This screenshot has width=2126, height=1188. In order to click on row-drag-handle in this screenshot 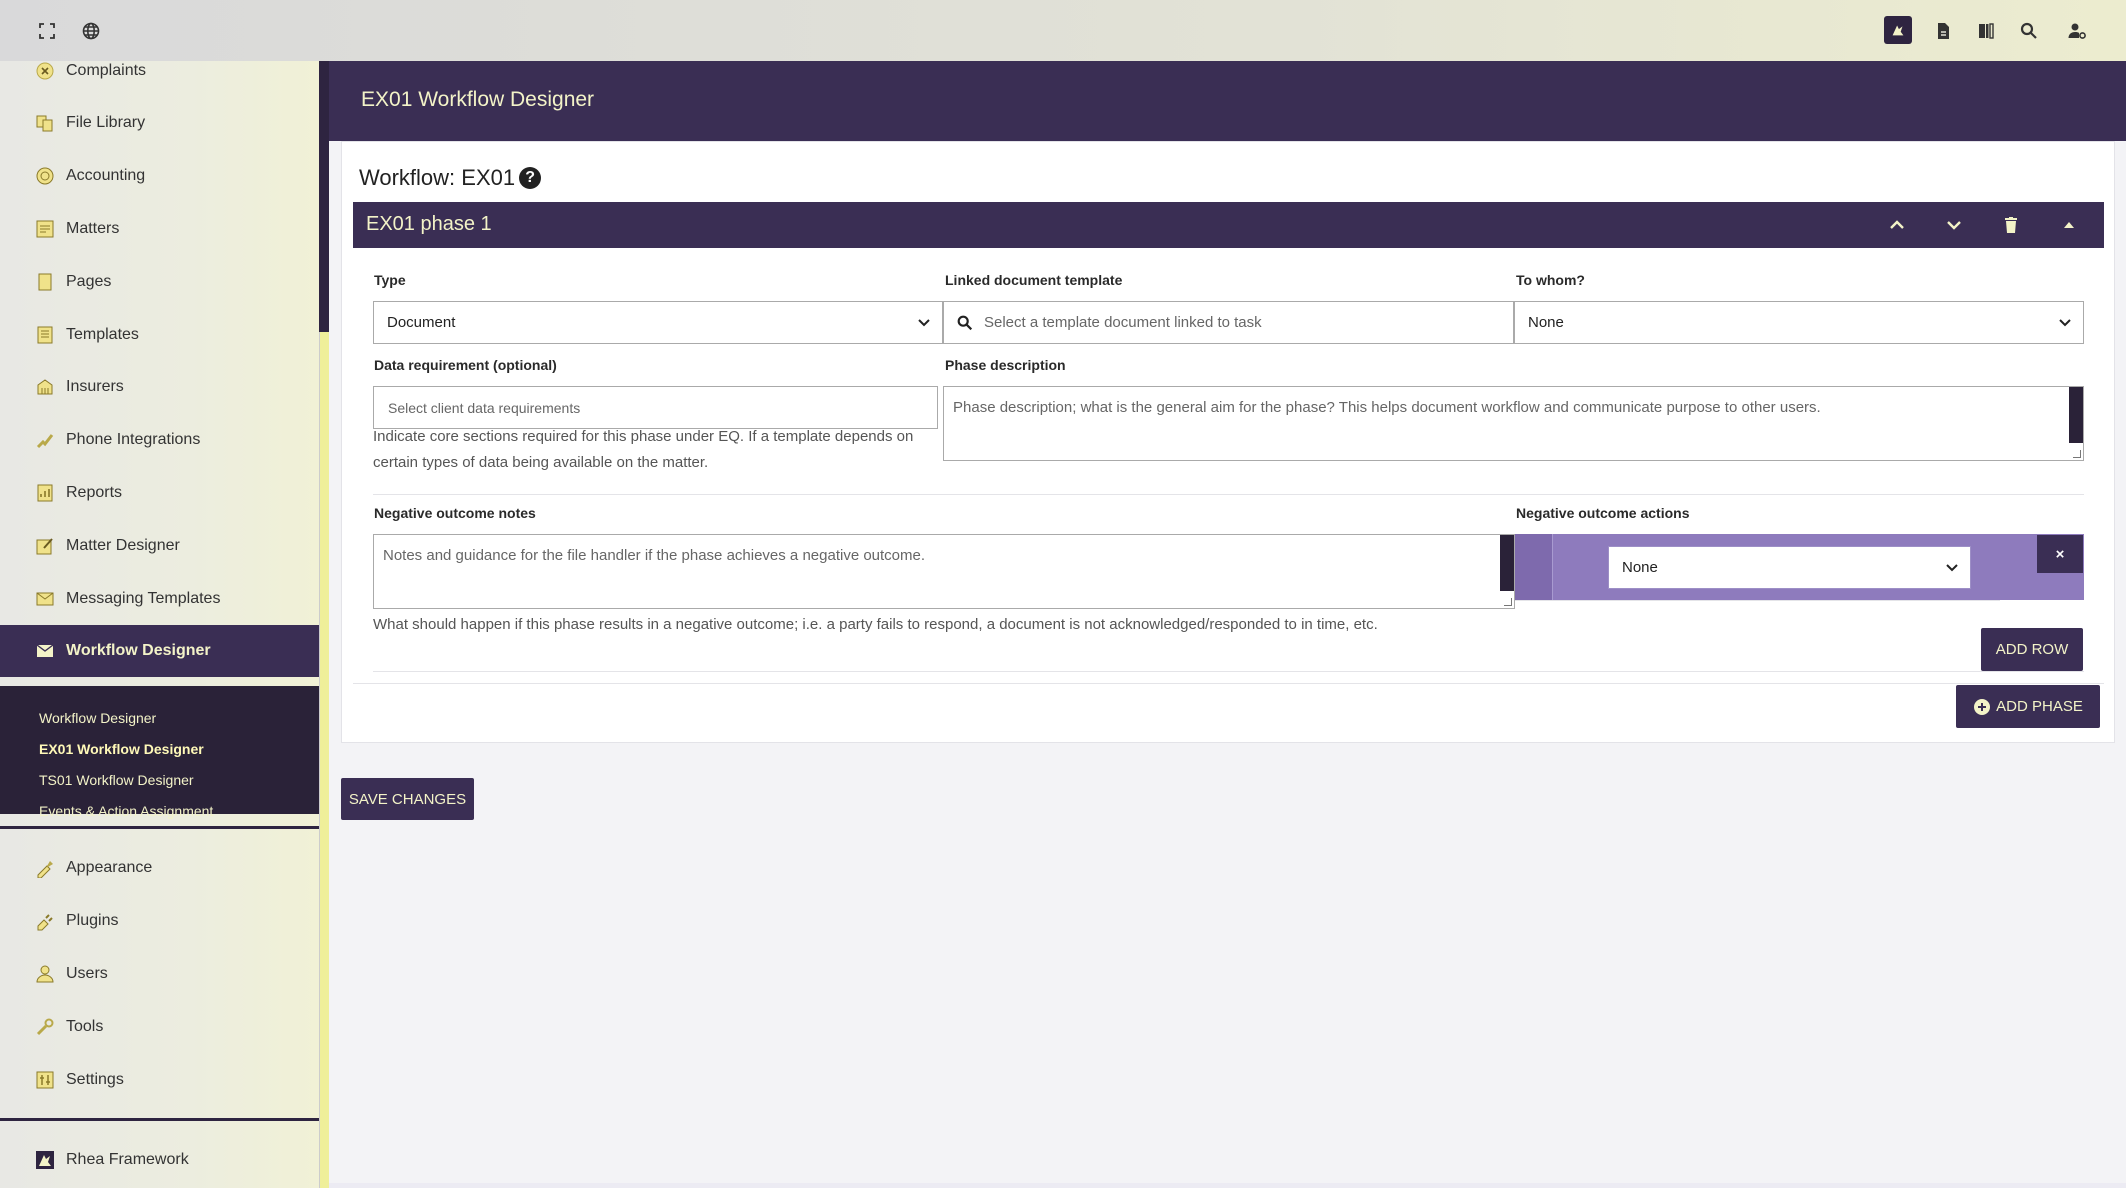, I will do `click(1534, 567)`.